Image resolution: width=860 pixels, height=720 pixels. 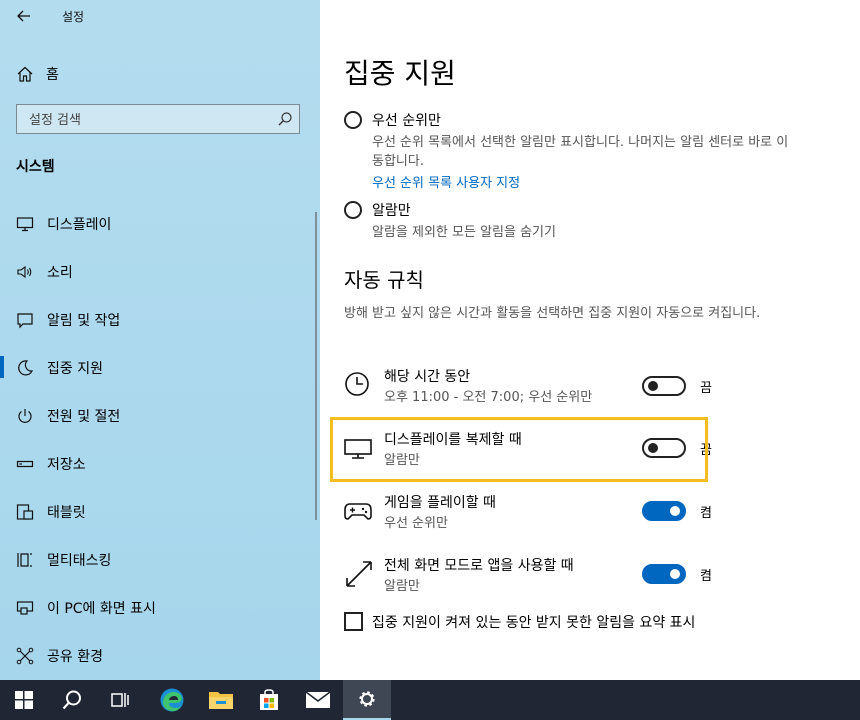 I want to click on sidebar-item-label: 디스플레이, so click(x=79, y=225).